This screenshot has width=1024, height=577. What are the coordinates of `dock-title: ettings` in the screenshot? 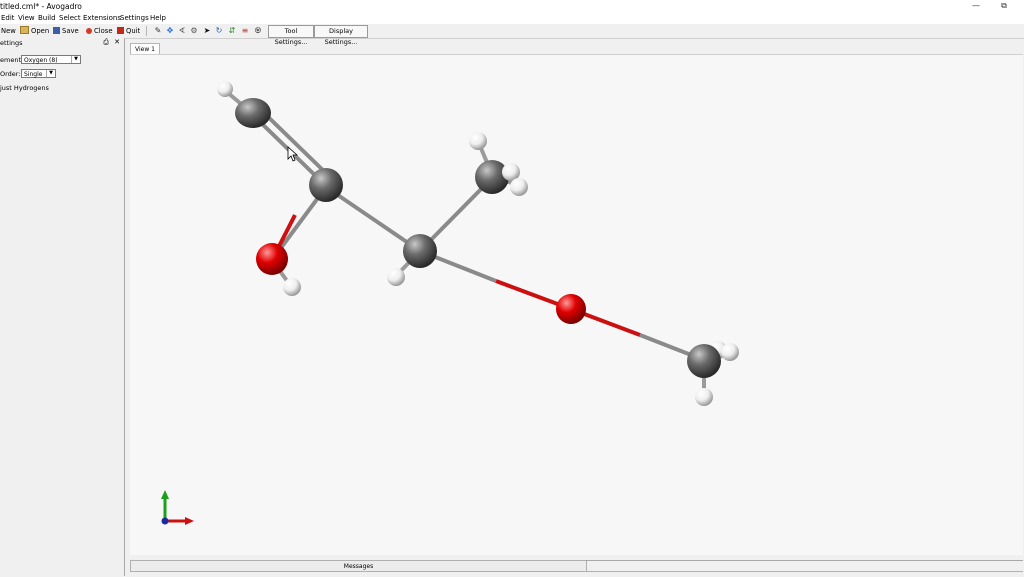 It's located at (11, 43).